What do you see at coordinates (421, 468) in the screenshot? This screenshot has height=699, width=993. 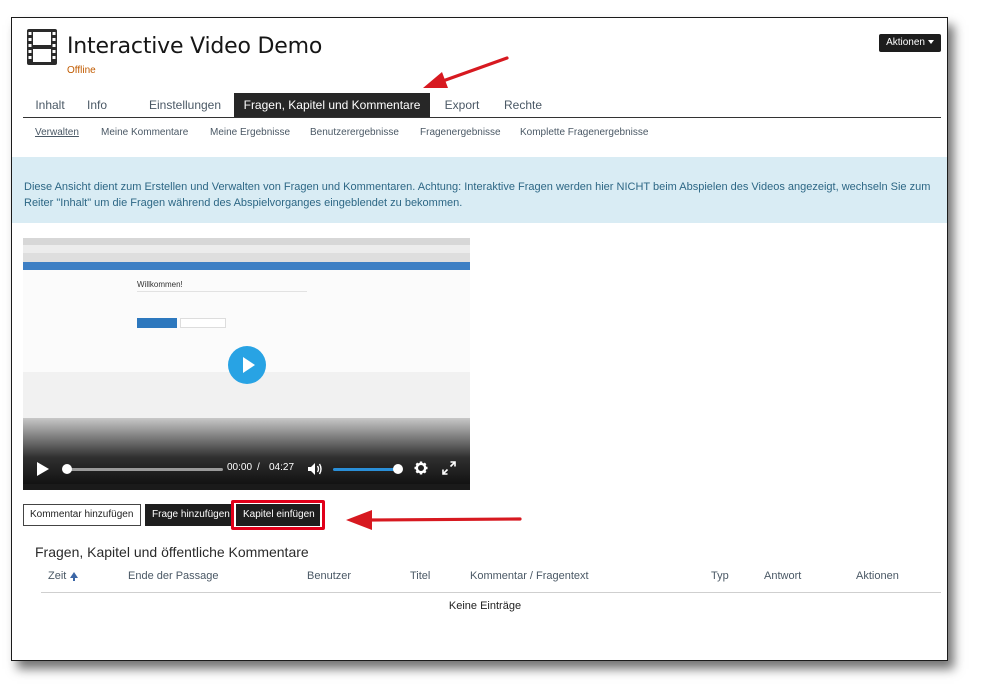 I see `gear-icon` at bounding box center [421, 468].